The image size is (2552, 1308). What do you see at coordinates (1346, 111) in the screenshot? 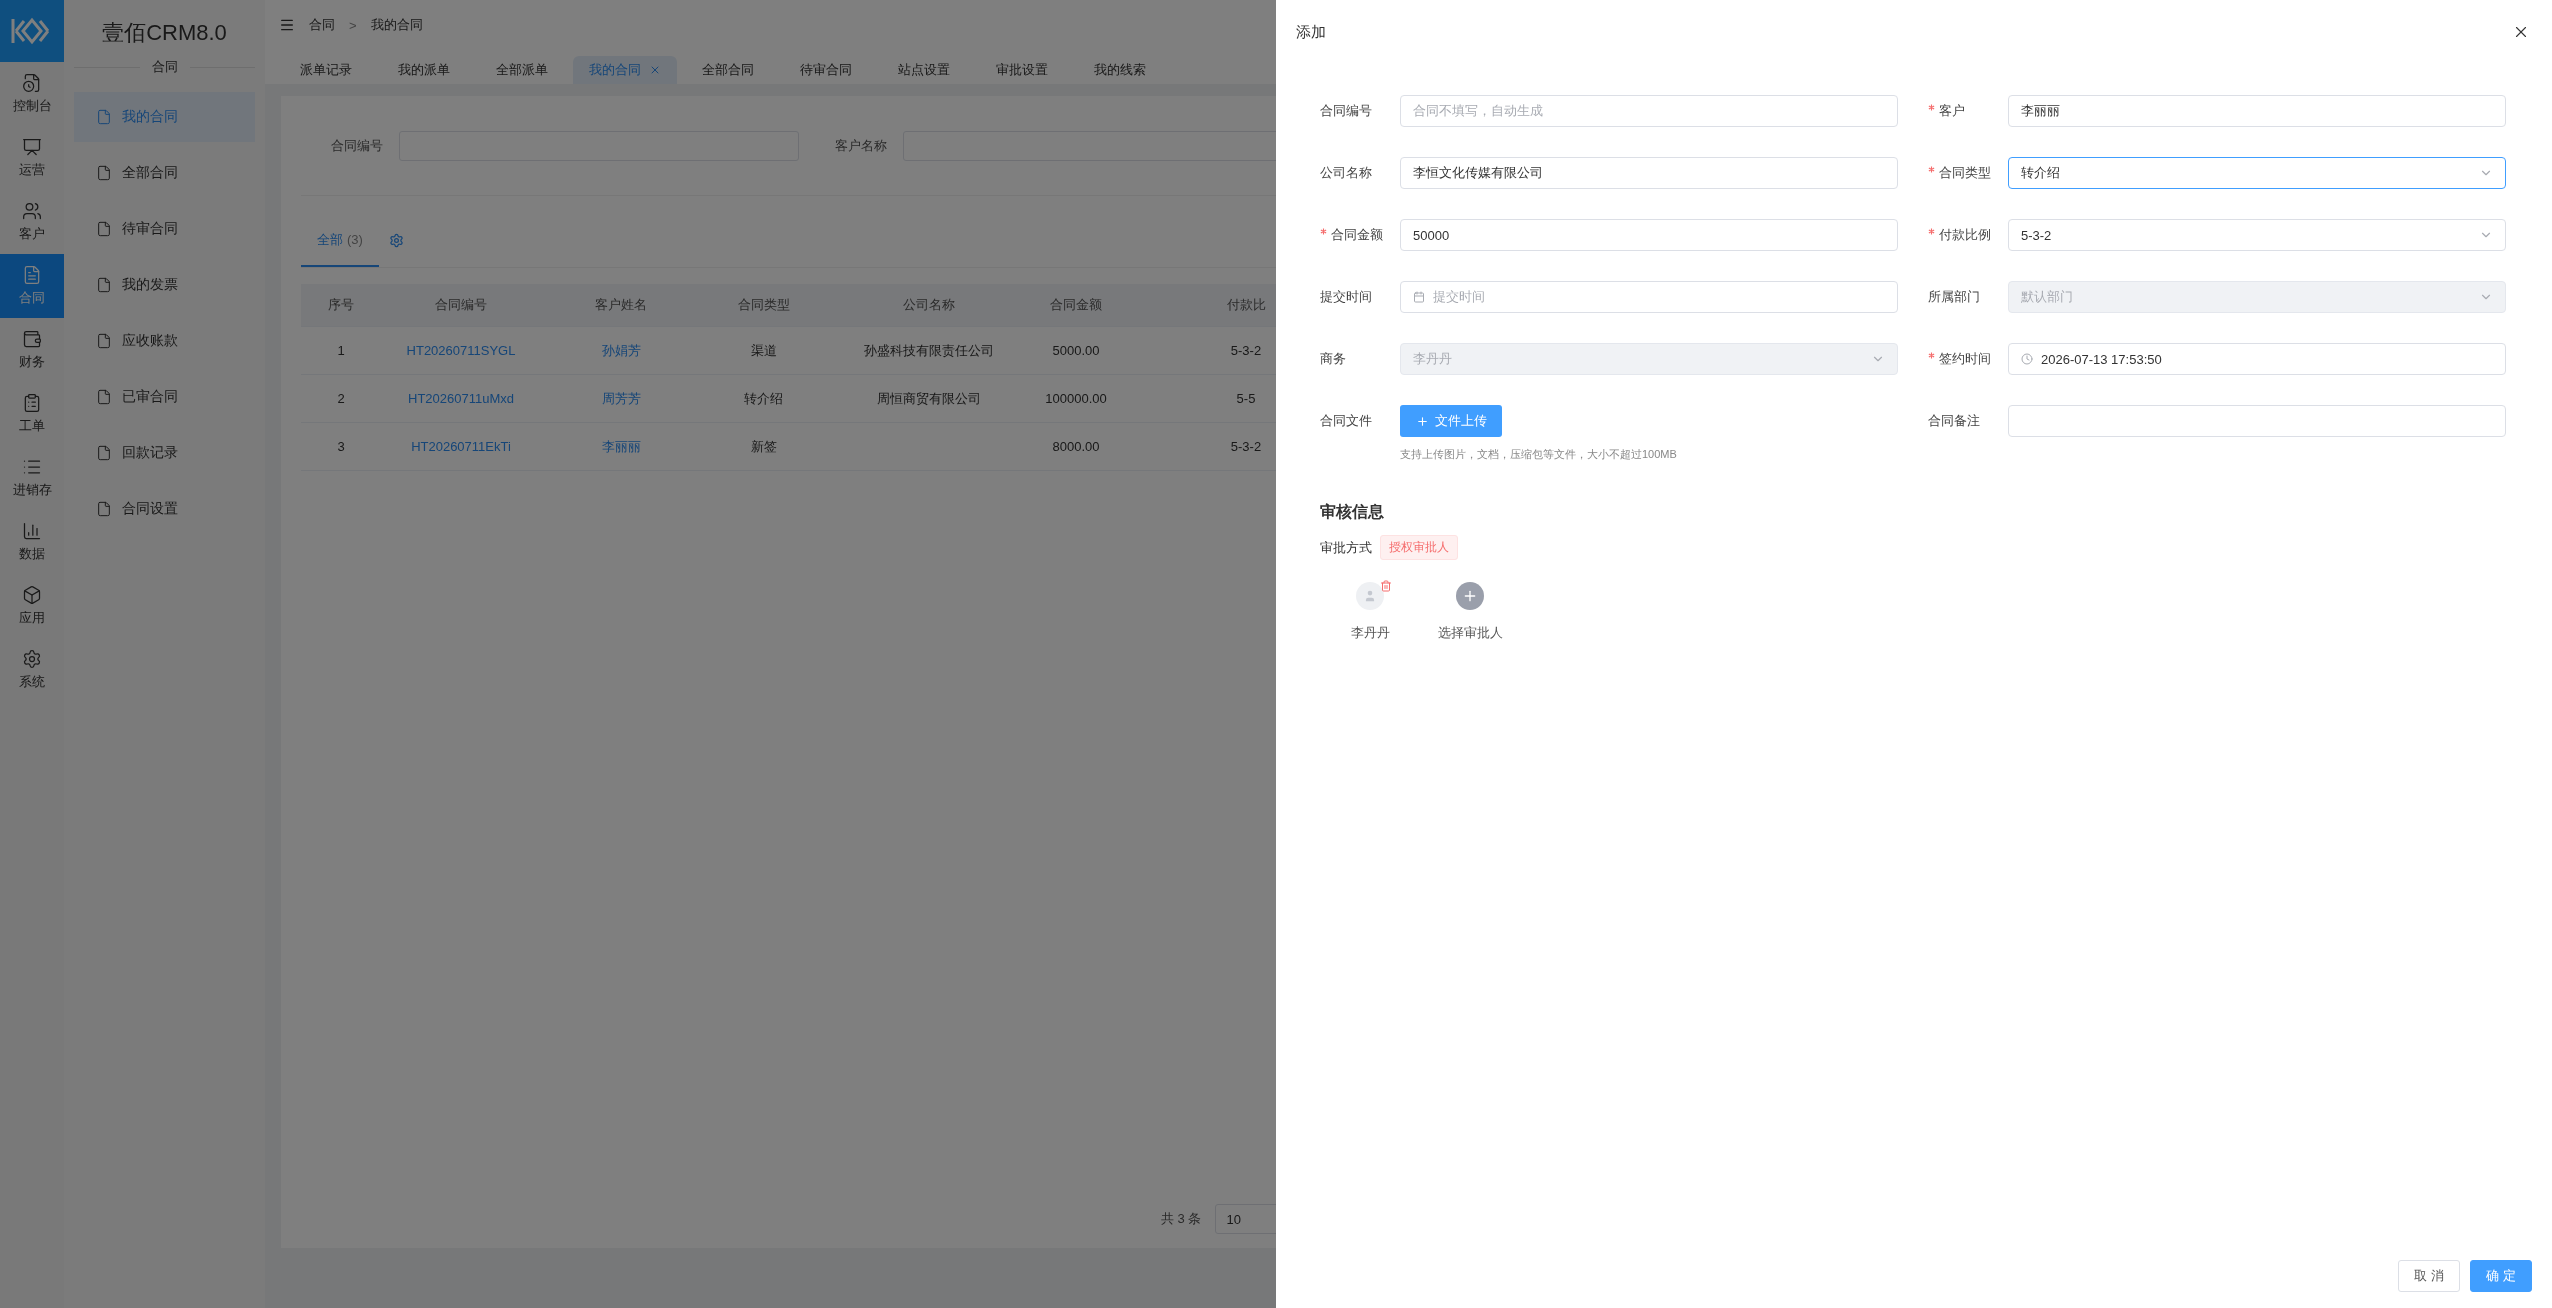
I see `field-label: 合同编号` at bounding box center [1346, 111].